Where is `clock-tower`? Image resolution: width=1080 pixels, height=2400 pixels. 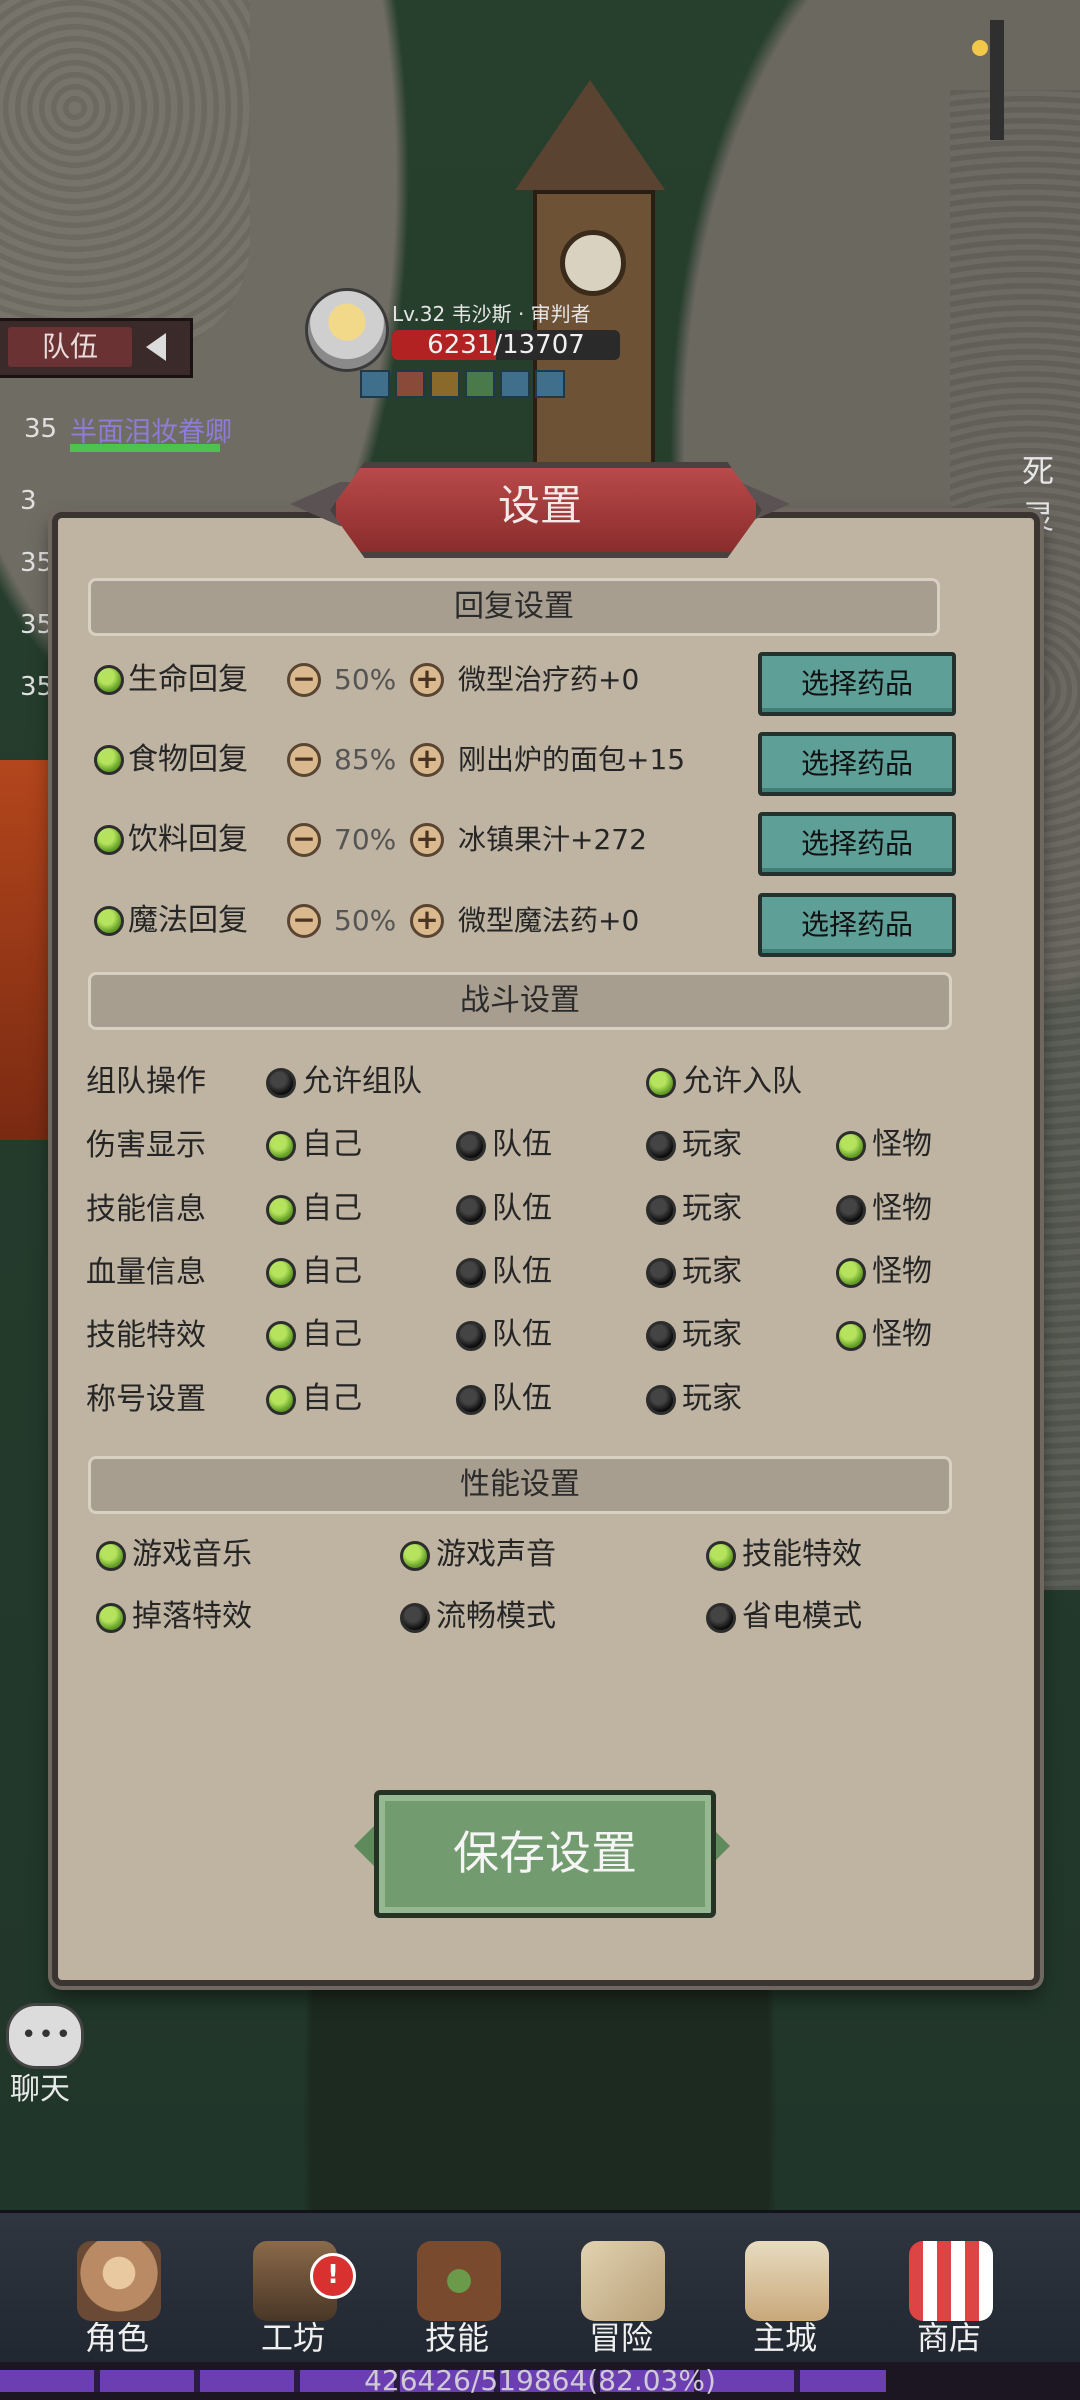
clock-tower is located at coordinates (590, 279).